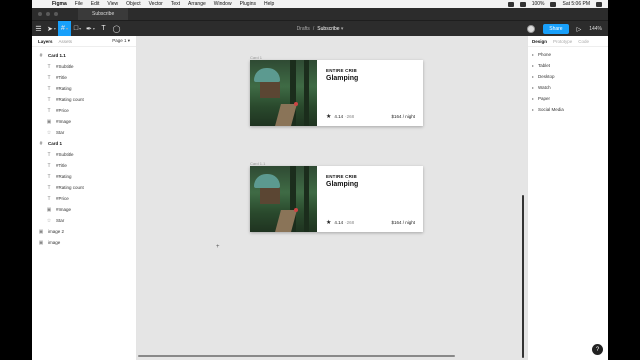 This screenshot has width=640, height=360. What do you see at coordinates (523, 276) in the screenshot?
I see `vertical-scrollbar` at bounding box center [523, 276].